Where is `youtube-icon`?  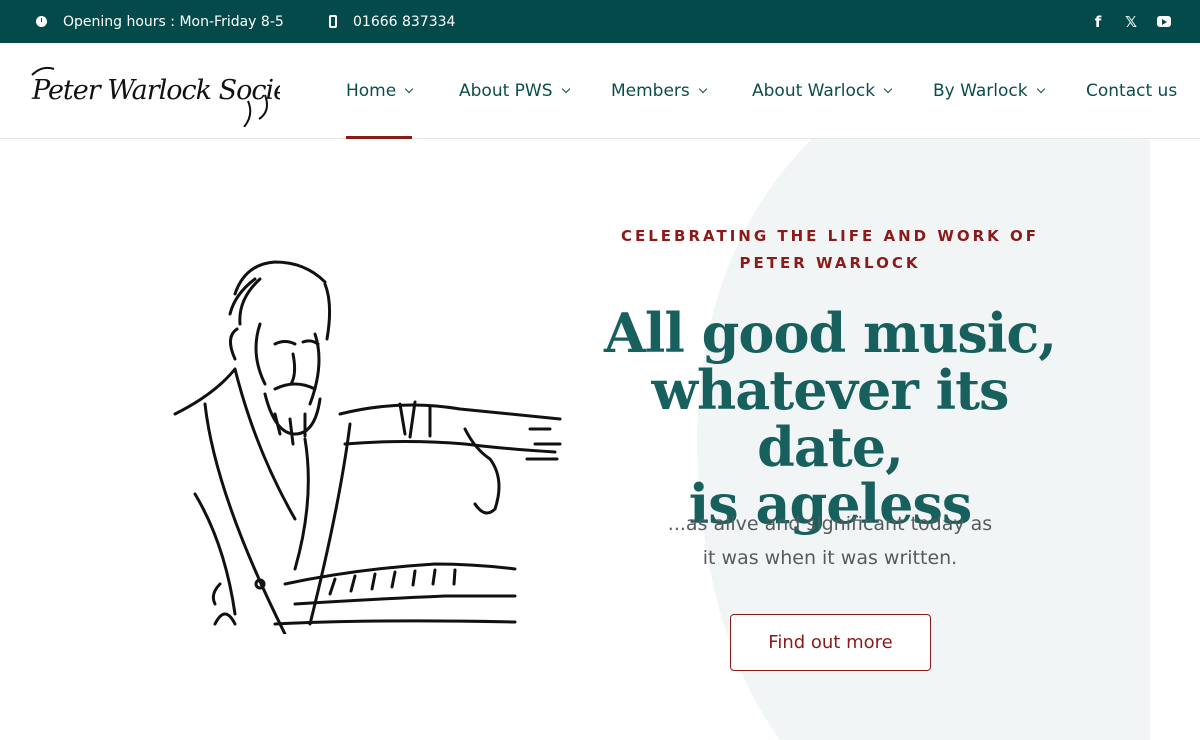 youtube-icon is located at coordinates (1164, 21).